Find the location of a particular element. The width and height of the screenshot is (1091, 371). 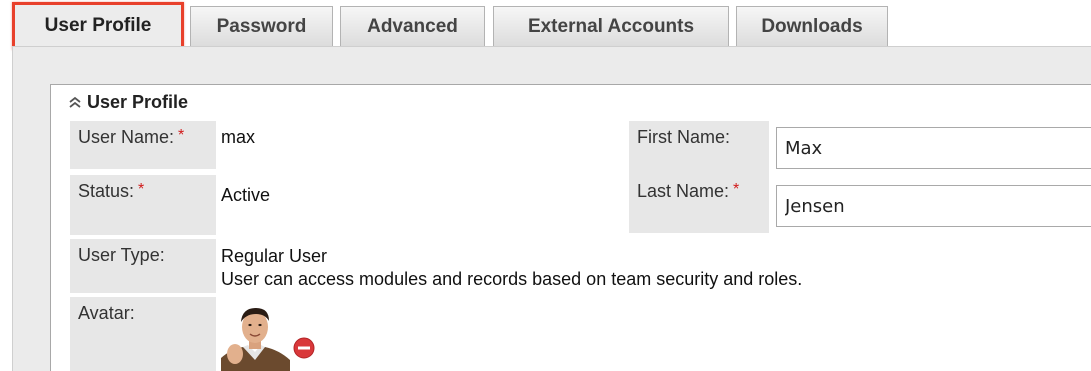

user-name-label: User Name: is located at coordinates (126, 137).